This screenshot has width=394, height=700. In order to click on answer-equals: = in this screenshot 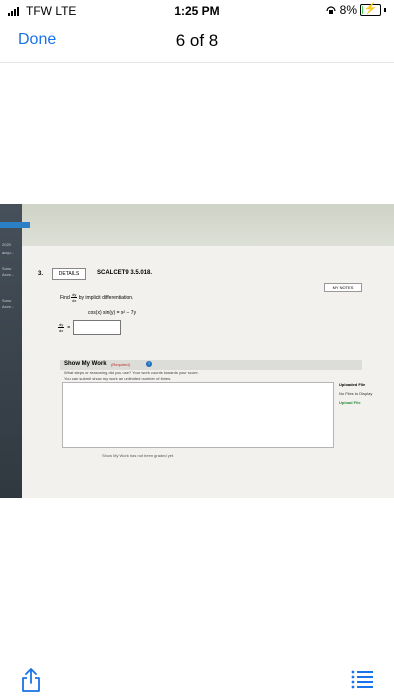, I will do `click(69, 327)`.